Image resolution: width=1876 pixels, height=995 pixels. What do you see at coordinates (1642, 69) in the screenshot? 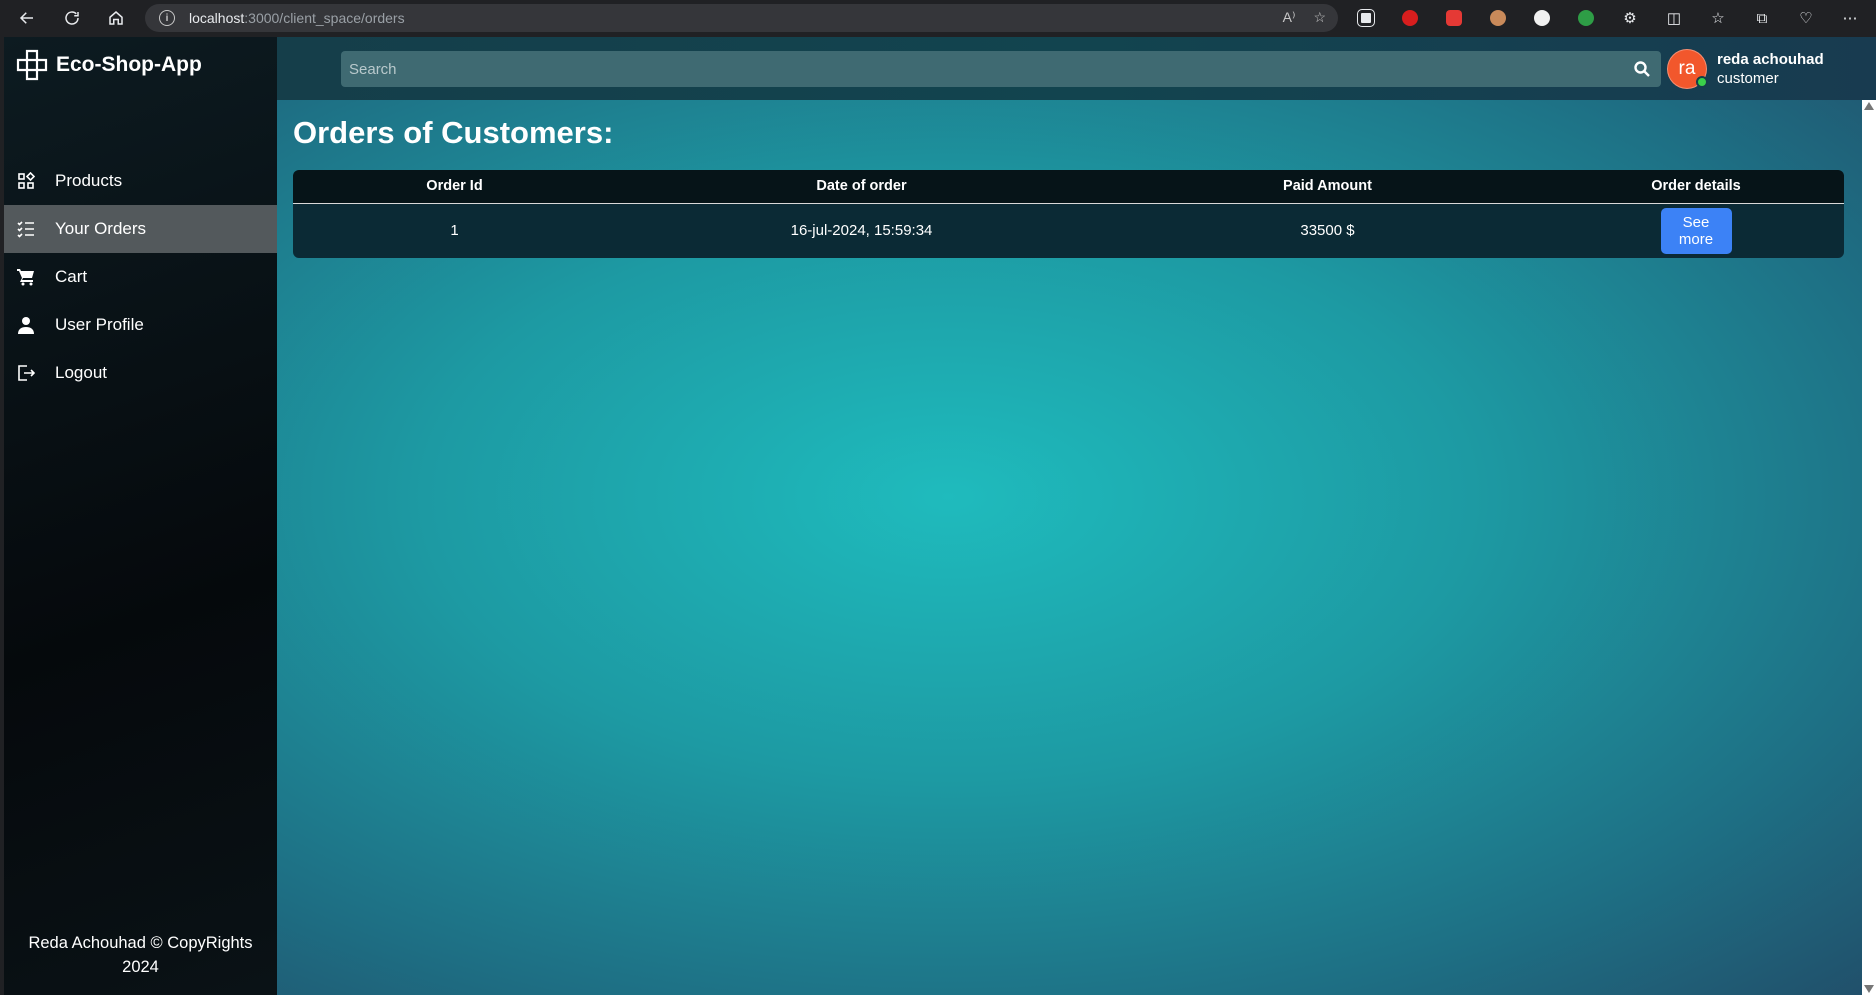
I see `search-icon` at bounding box center [1642, 69].